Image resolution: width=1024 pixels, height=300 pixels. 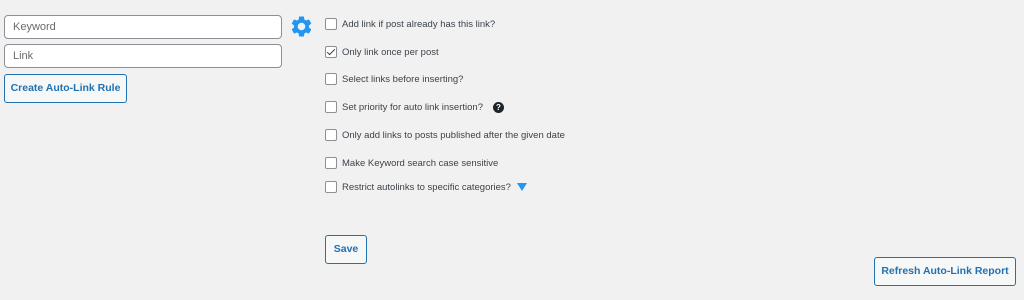 What do you see at coordinates (143, 27) in the screenshot?
I see `keyword-input` at bounding box center [143, 27].